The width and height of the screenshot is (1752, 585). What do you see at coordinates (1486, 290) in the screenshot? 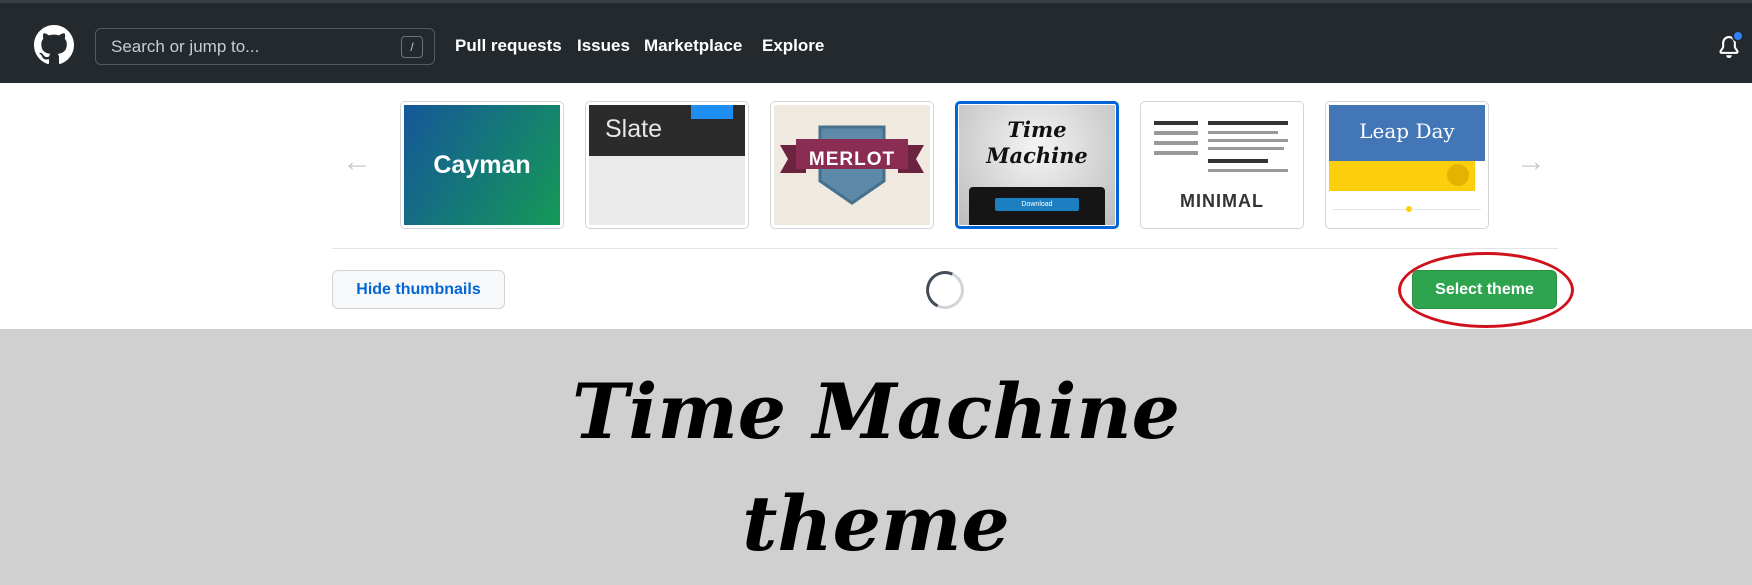
I see `annotation-circle` at bounding box center [1486, 290].